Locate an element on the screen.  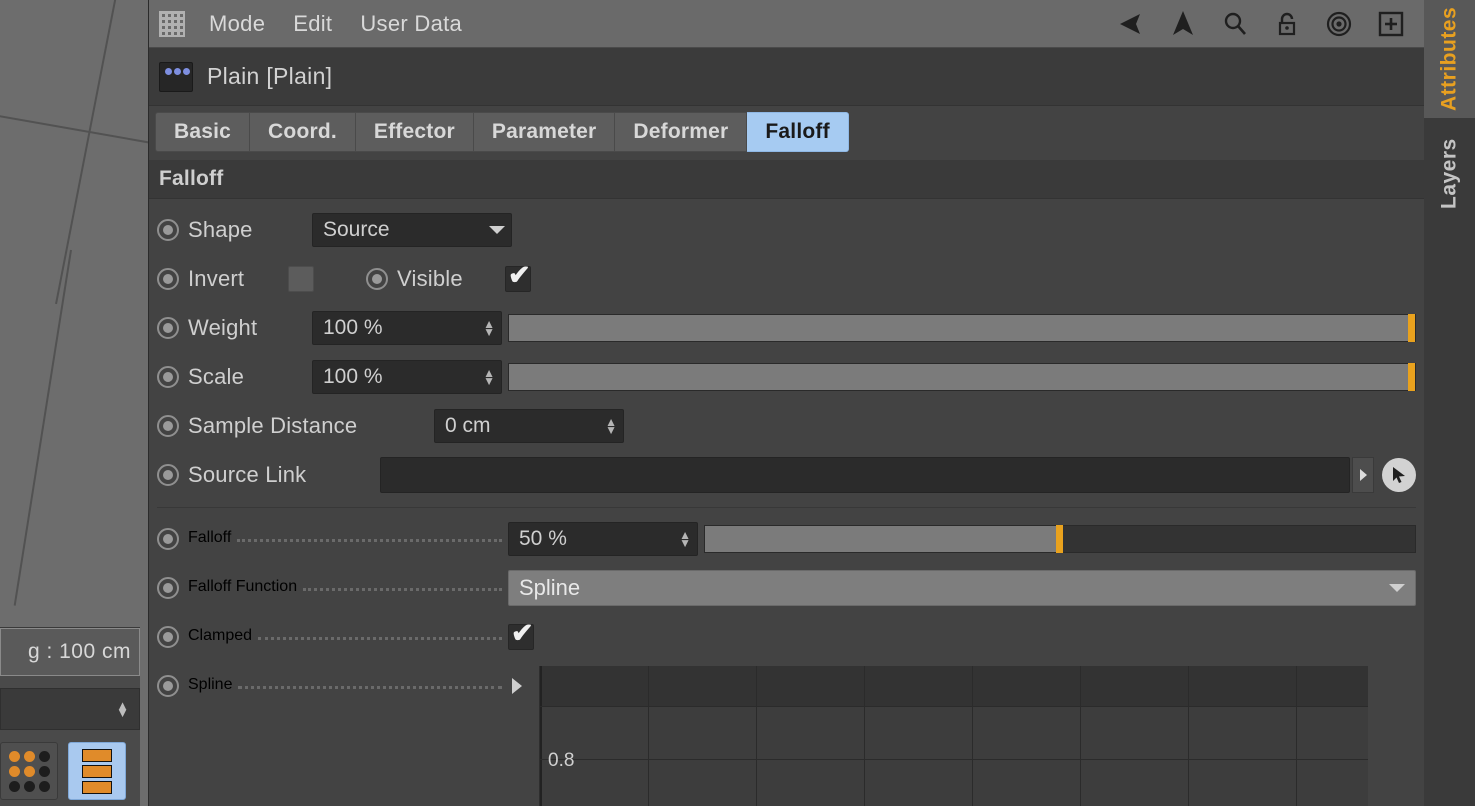
row-falloff-function: Falloff Function Spline is located at coordinates (786, 587).